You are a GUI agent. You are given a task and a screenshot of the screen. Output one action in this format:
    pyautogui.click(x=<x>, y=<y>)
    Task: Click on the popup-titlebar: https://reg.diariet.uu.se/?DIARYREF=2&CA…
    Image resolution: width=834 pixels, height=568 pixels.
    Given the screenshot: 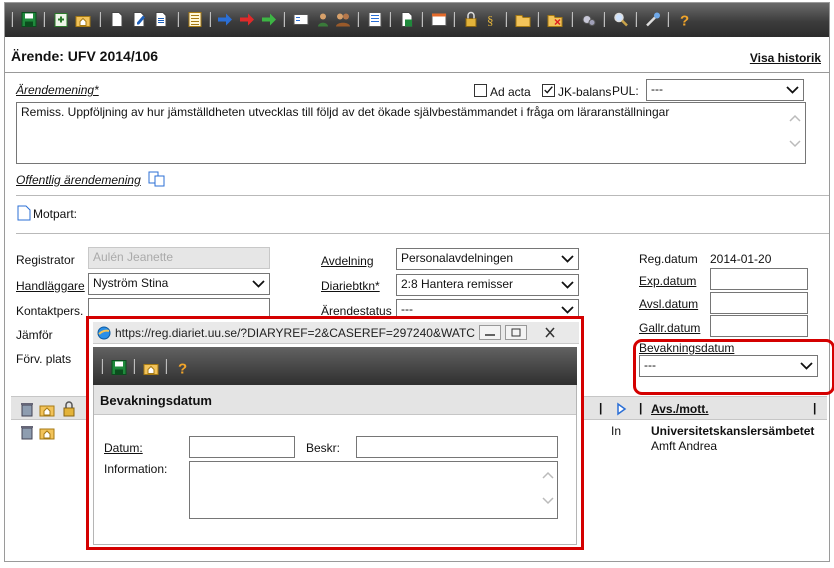 What is the action you would take?
    pyautogui.click(x=336, y=333)
    